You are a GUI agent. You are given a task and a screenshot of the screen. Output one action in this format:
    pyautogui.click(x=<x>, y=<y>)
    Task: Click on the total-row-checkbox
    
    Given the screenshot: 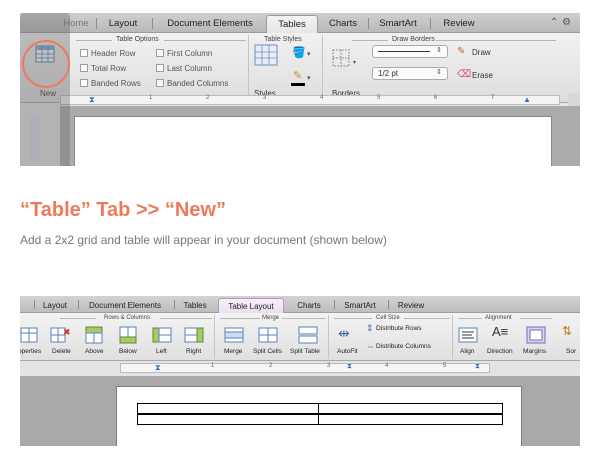 What is the action you would take?
    pyautogui.click(x=84, y=68)
    